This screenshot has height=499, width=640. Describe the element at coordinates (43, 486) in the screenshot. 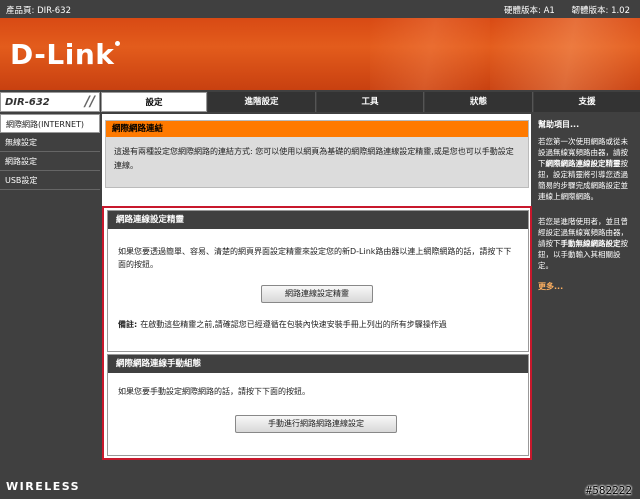

I see `wireless-logo: WIRELESS` at that location.